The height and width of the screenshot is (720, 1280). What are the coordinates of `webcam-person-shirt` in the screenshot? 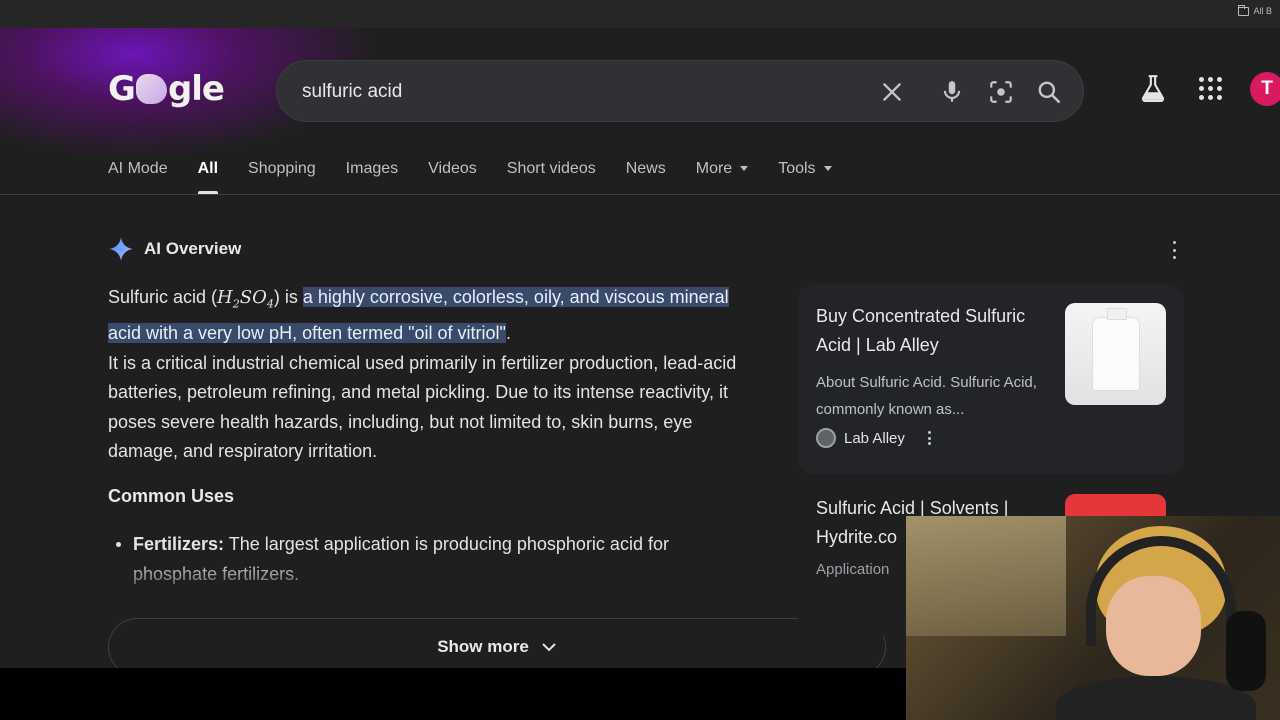 It's located at (1156, 698).